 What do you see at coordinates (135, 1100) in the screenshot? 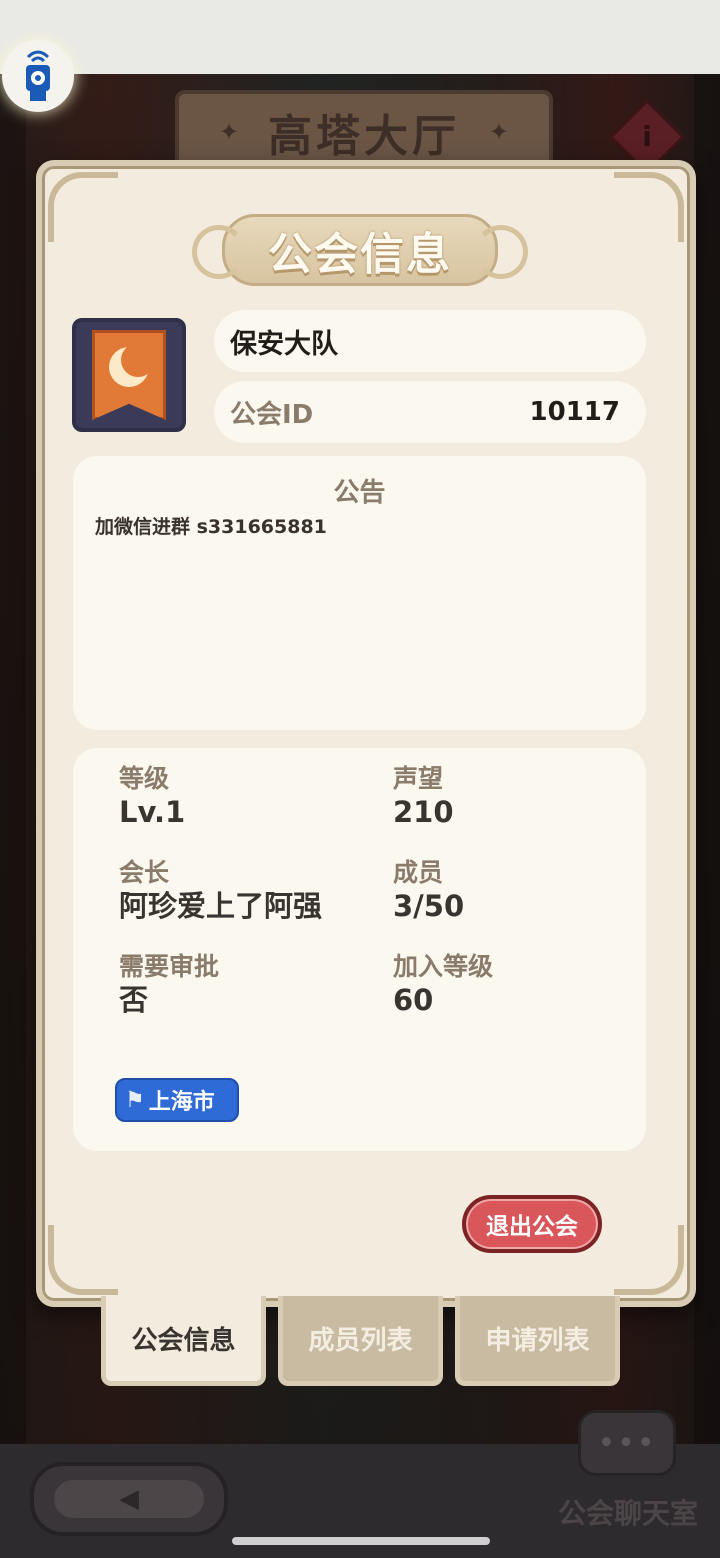
I see `flag-icon: ⚑` at bounding box center [135, 1100].